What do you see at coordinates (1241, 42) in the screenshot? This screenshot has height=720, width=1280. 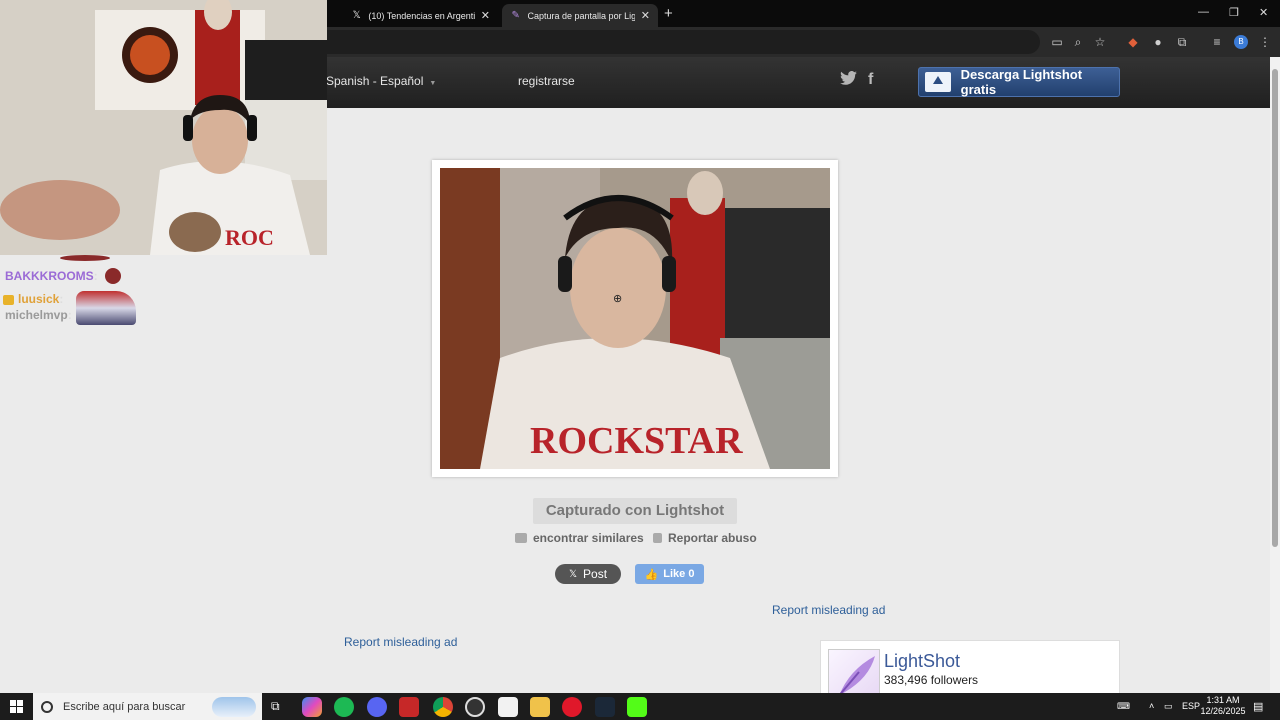 I see `profile-avatar: B` at bounding box center [1241, 42].